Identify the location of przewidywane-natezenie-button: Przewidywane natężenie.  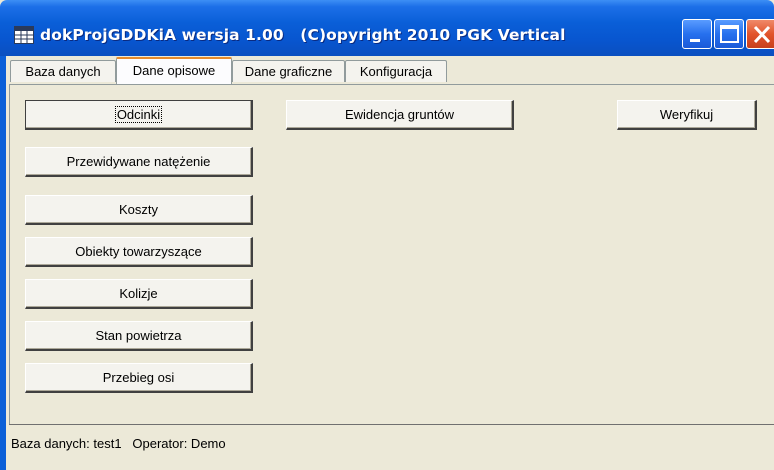
(139, 162).